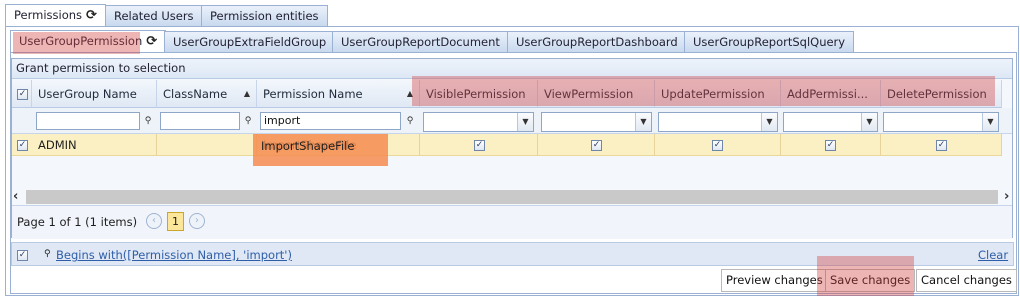 Image resolution: width=1020 pixels, height=300 pixels. Describe the element at coordinates (22, 145) in the screenshot. I see `row-select-checkbox: ✓` at that location.